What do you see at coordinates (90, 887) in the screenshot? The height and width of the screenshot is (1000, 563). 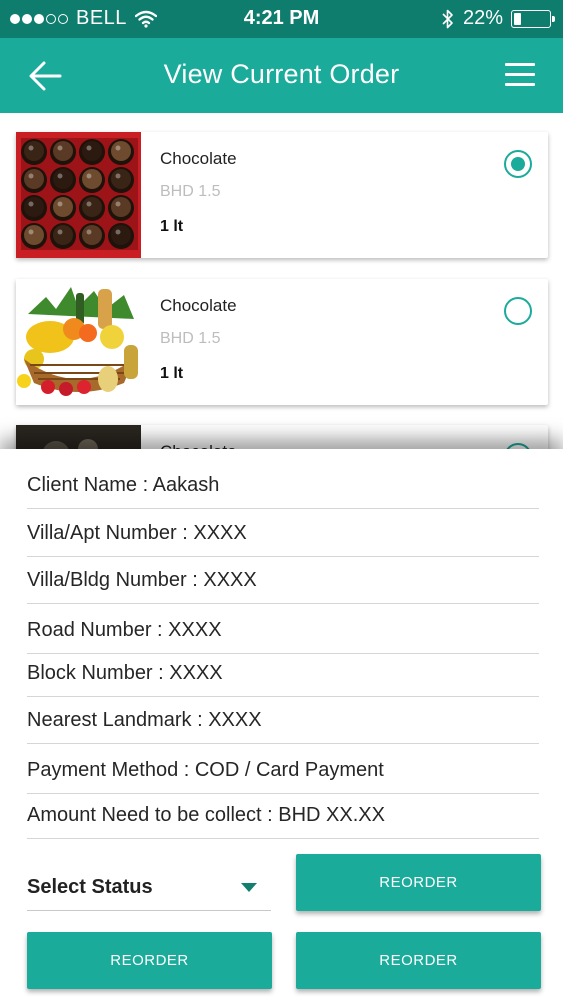 I see `status-dropdown-label: Select Status` at bounding box center [90, 887].